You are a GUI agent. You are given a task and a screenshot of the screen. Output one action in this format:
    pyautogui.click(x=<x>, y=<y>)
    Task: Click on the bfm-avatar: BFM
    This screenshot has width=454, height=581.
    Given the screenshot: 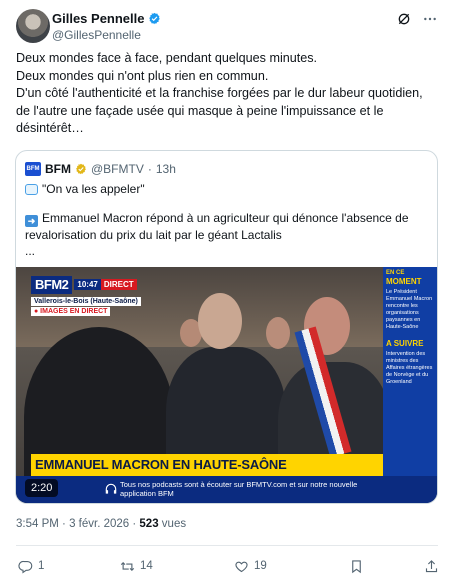 What is the action you would take?
    pyautogui.click(x=33, y=169)
    